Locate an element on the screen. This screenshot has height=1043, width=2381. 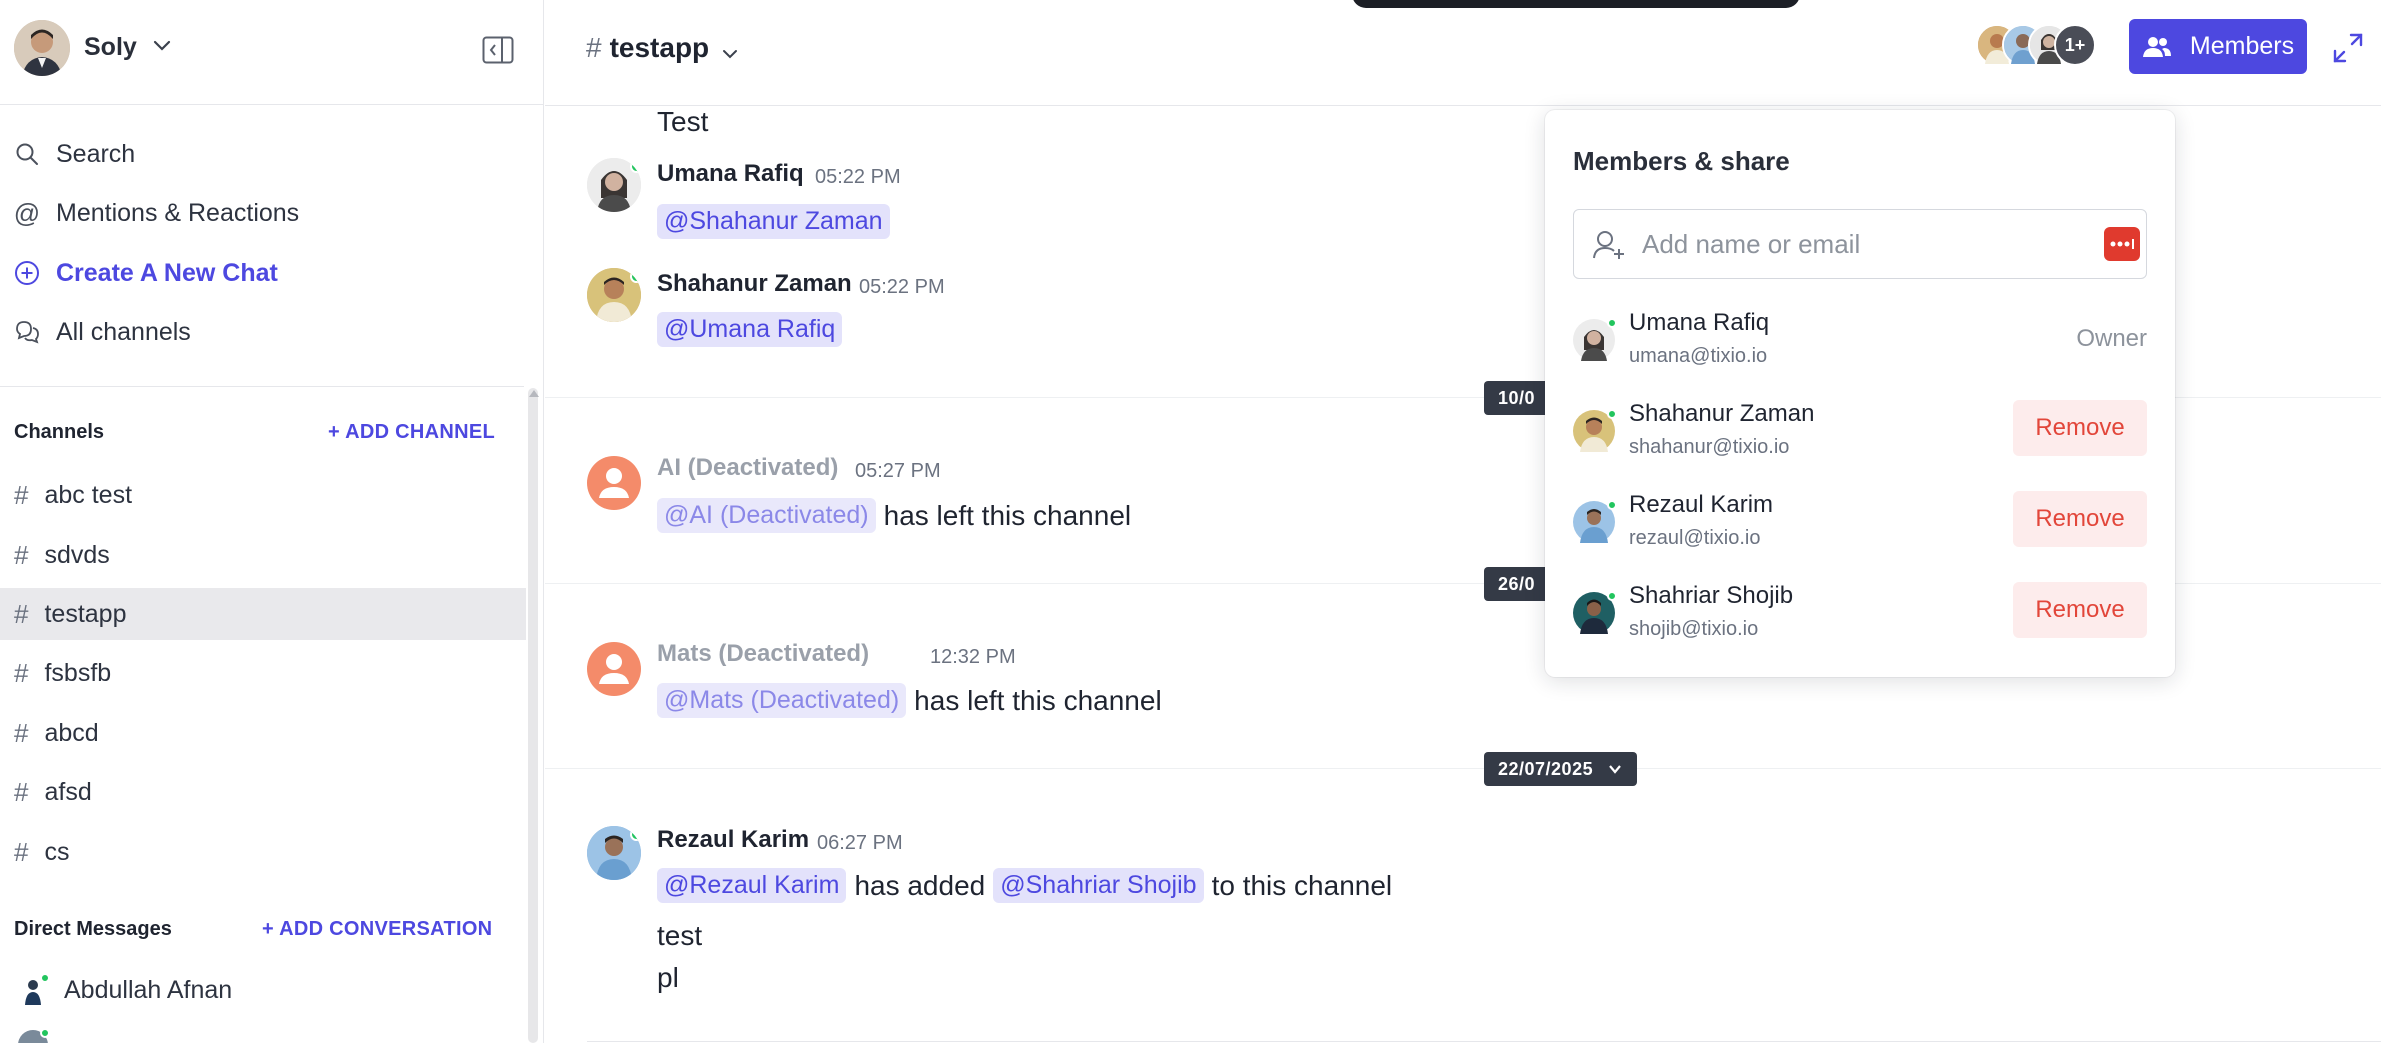
channel-item: # sdvds is located at coordinates (263, 555).